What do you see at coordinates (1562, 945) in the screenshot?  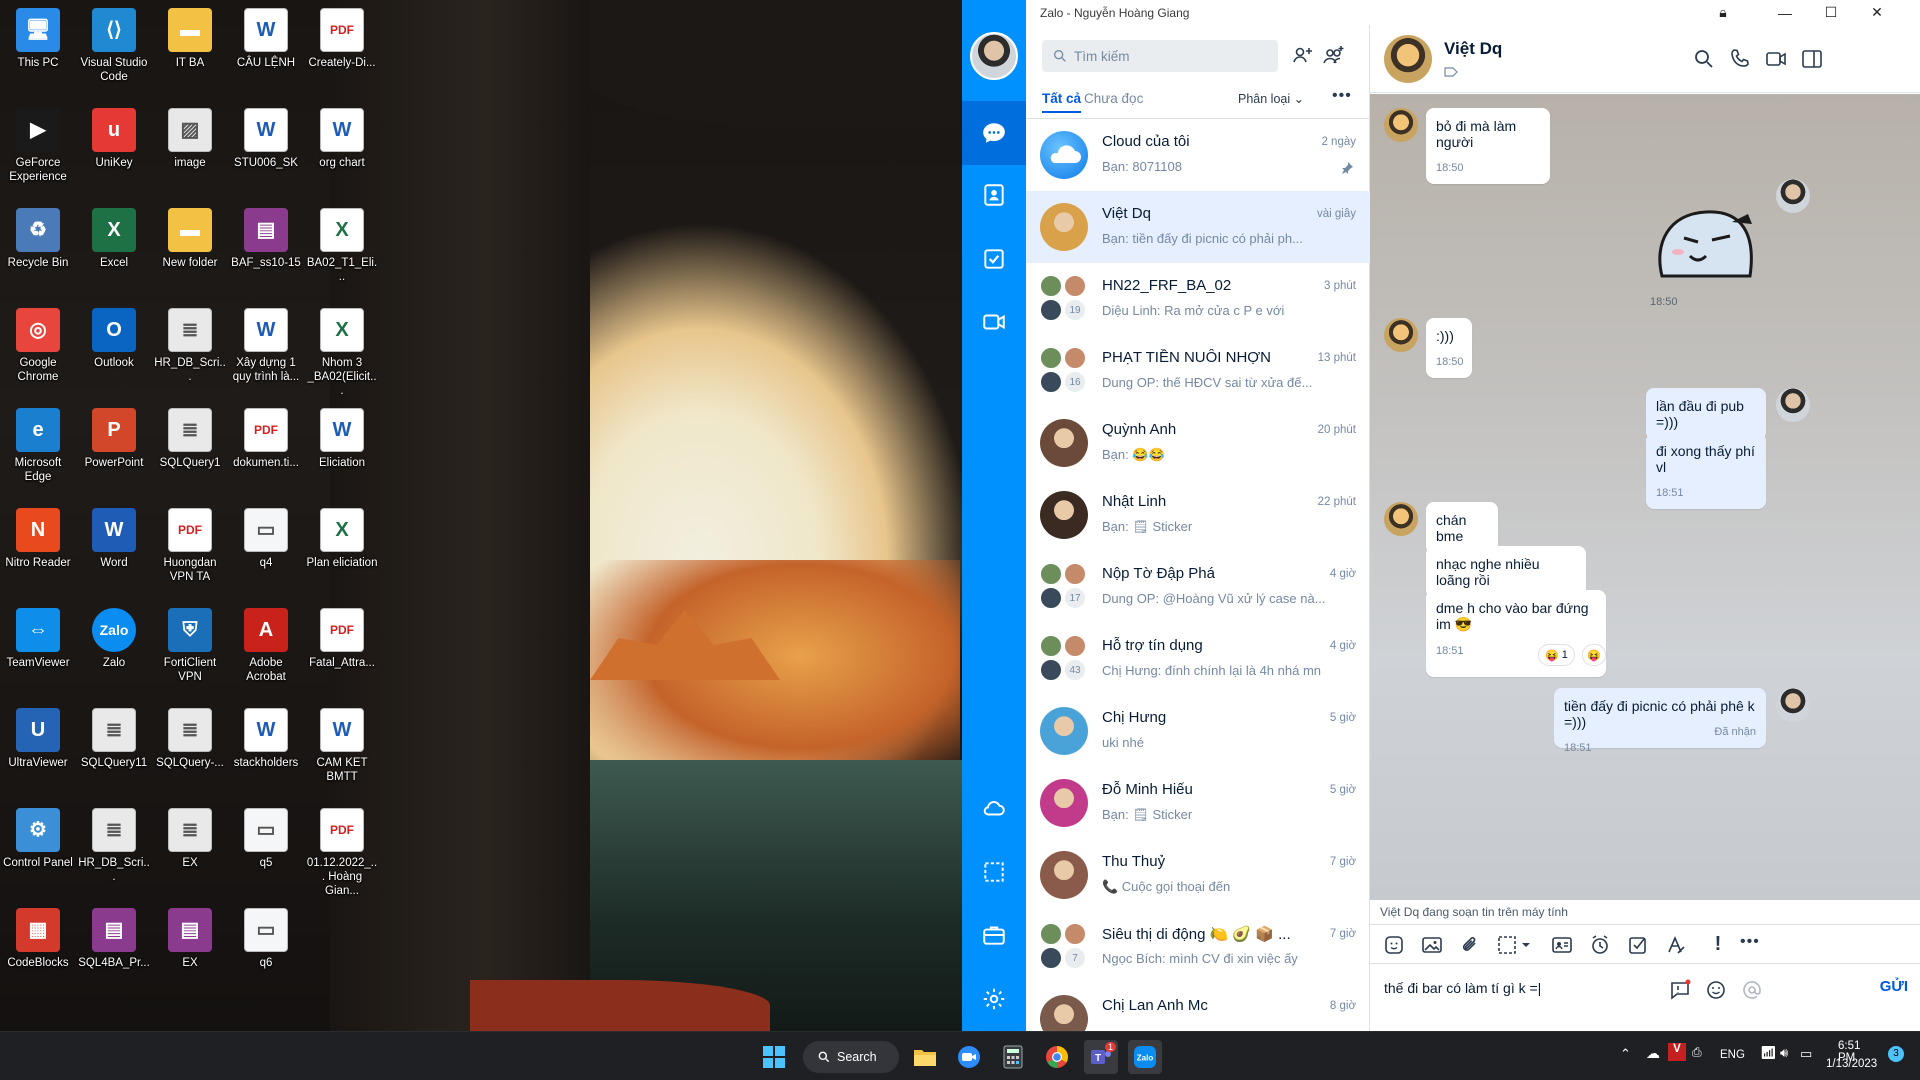 I see `contact-card-icon` at bounding box center [1562, 945].